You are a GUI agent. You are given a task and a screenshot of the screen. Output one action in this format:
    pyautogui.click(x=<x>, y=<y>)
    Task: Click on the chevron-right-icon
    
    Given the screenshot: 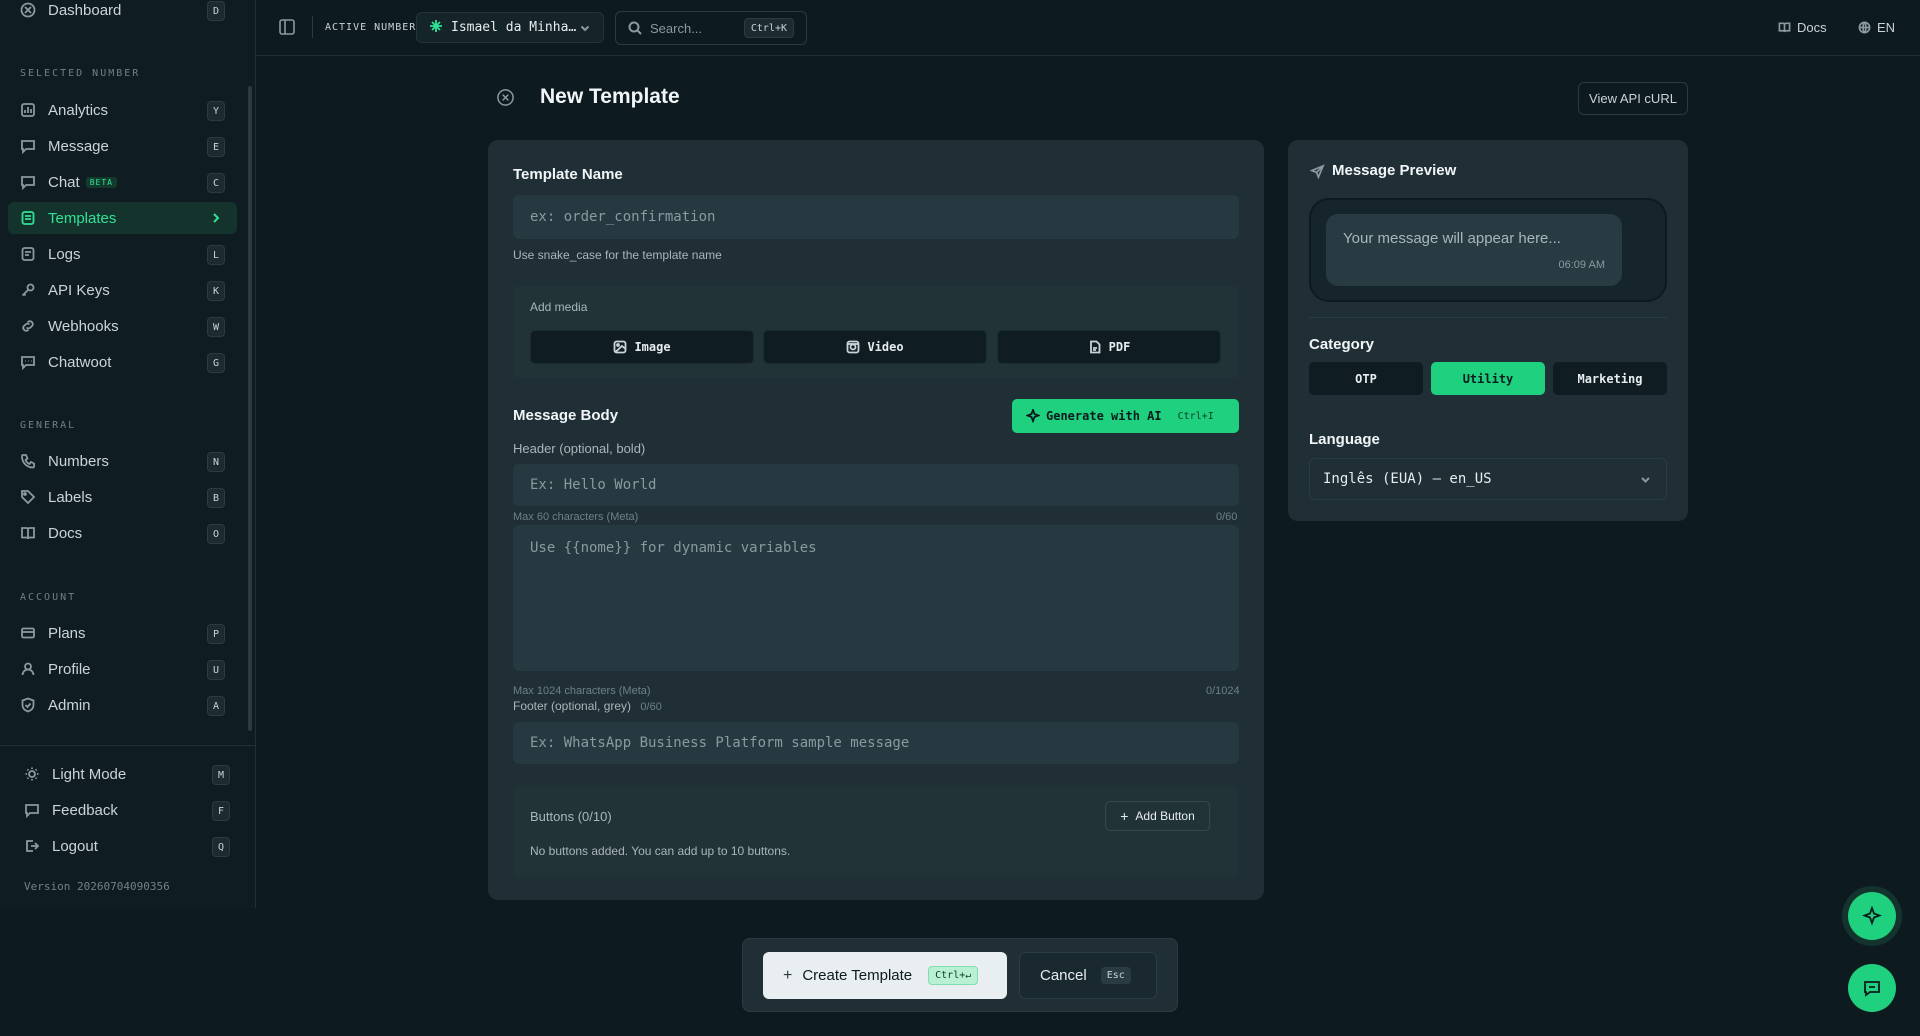 What is the action you would take?
    pyautogui.click(x=216, y=220)
    